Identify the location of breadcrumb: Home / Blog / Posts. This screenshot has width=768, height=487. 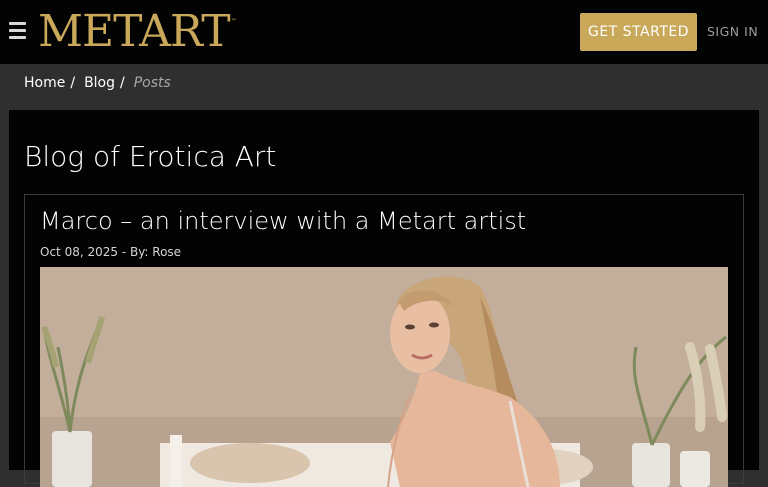
(97, 83).